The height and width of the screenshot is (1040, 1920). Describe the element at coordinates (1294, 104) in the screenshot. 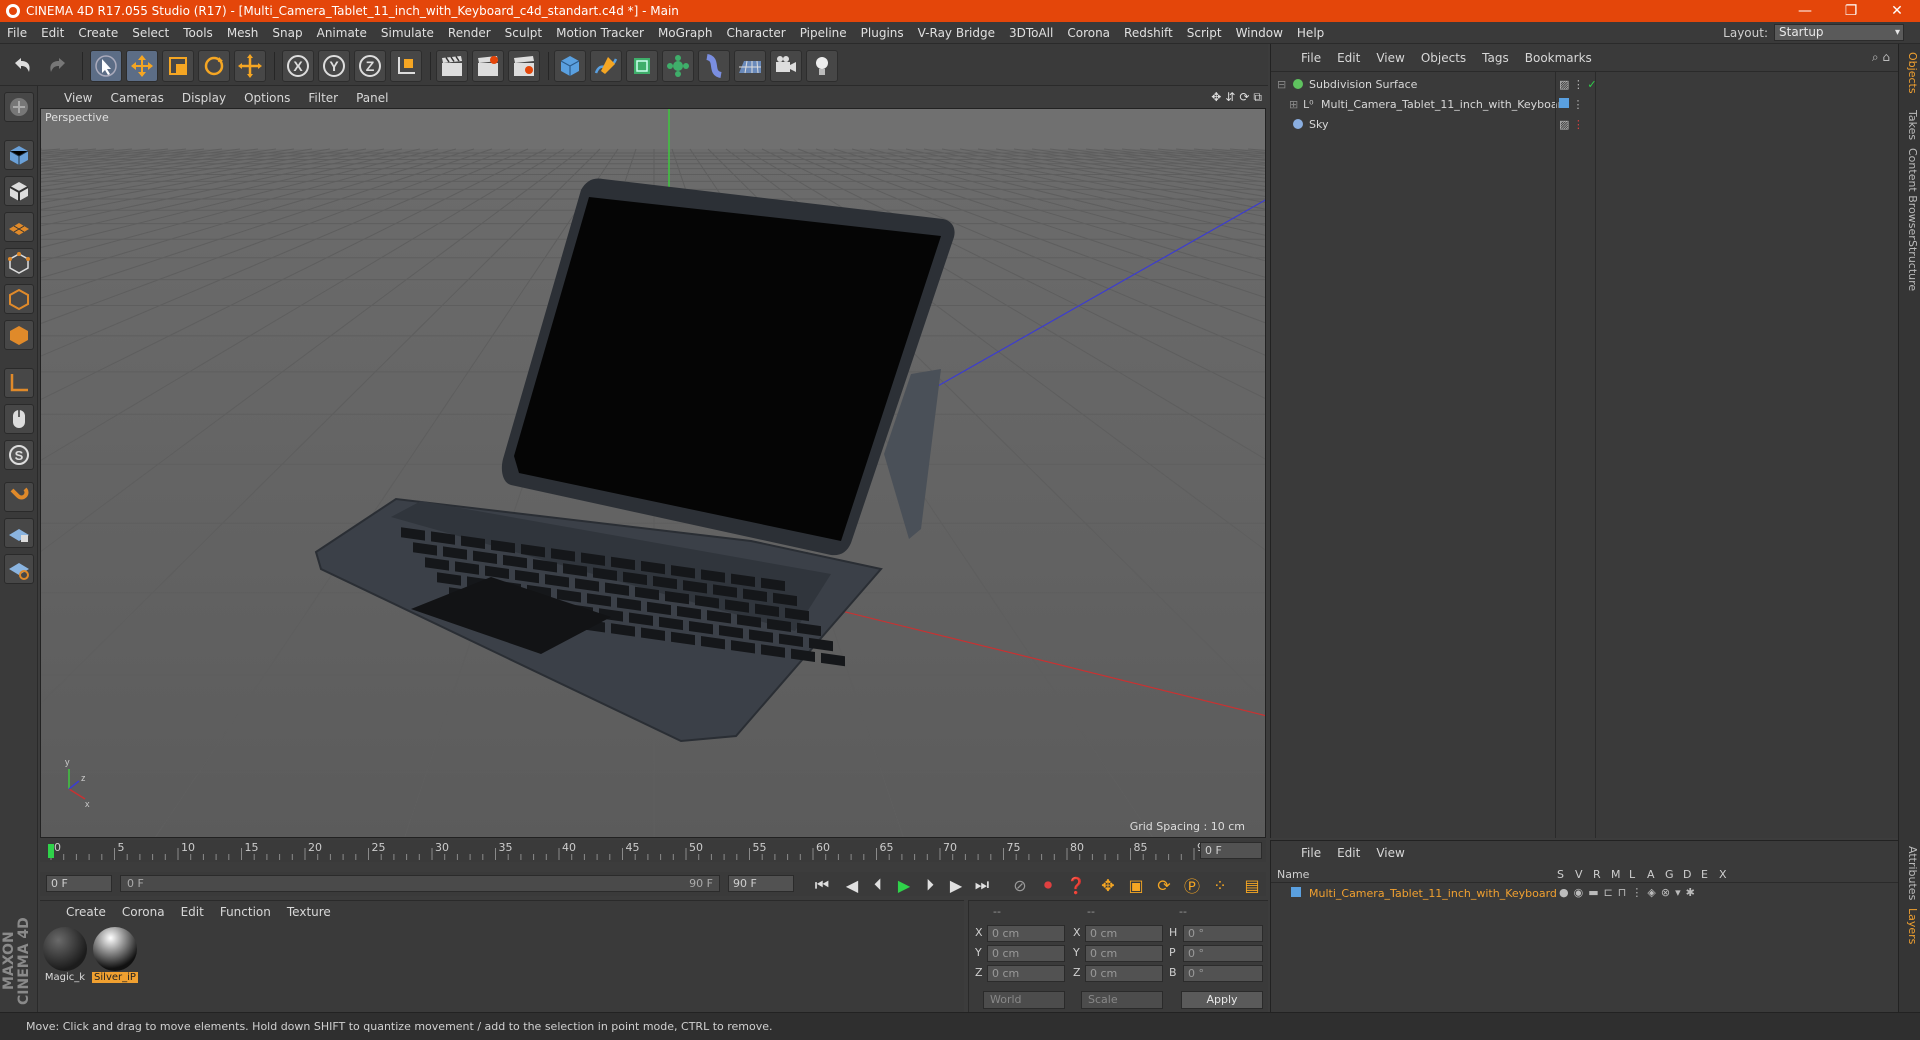

I see `expand-icon: ⊞` at that location.